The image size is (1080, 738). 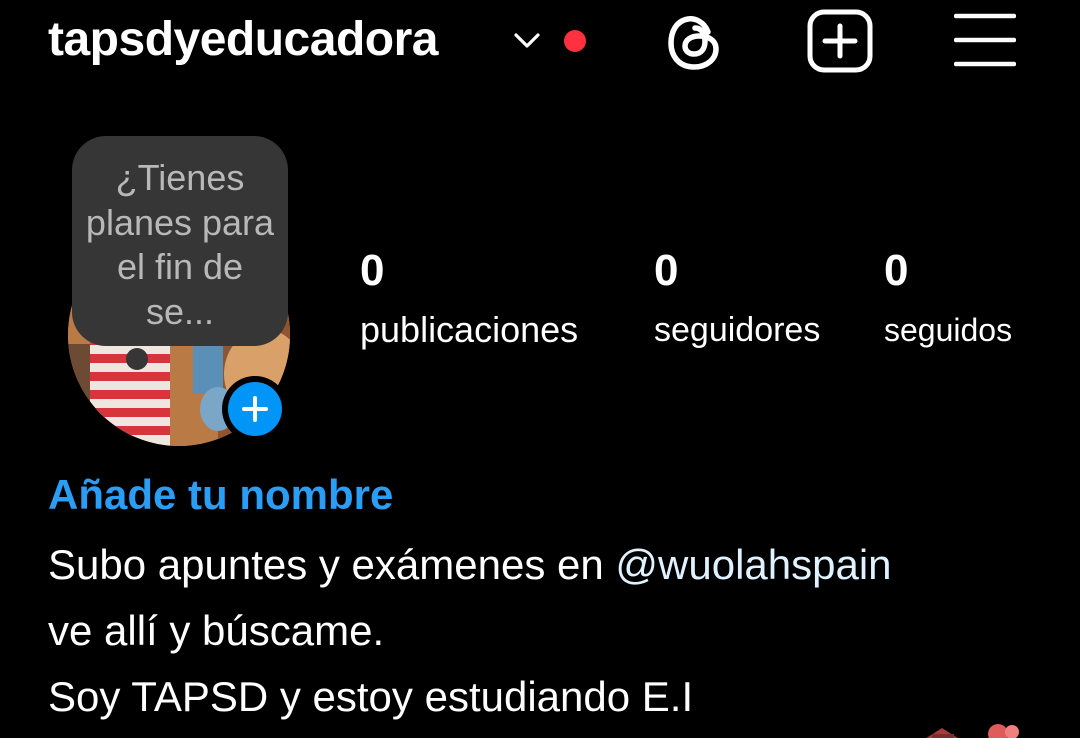 What do you see at coordinates (972, 731) in the screenshot?
I see `emoji-icon` at bounding box center [972, 731].